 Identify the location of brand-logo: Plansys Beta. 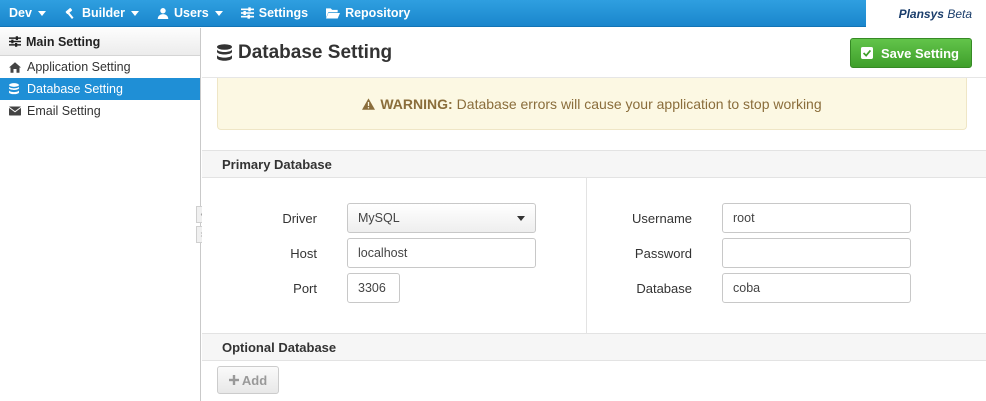
(935, 14).